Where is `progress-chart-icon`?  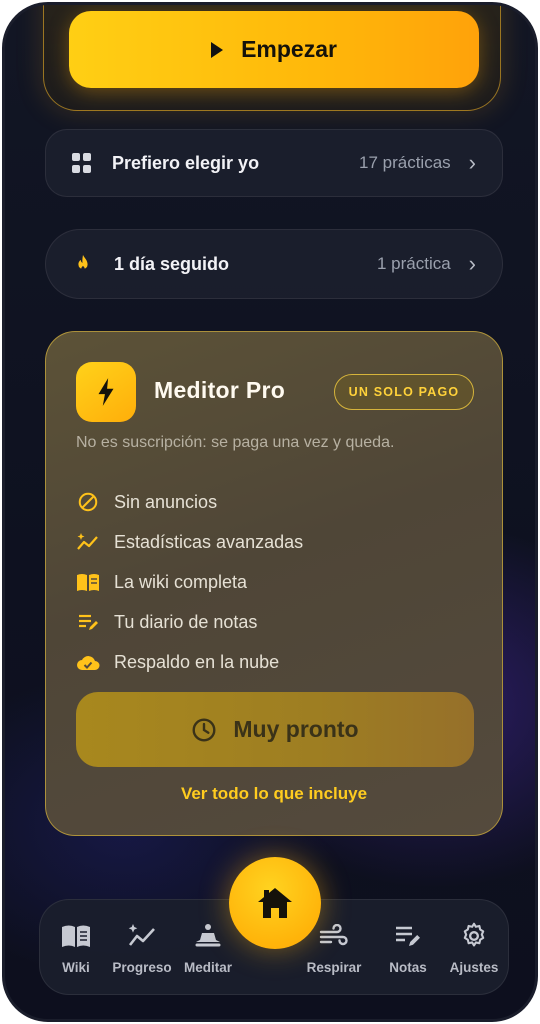 progress-chart-icon is located at coordinates (142, 936).